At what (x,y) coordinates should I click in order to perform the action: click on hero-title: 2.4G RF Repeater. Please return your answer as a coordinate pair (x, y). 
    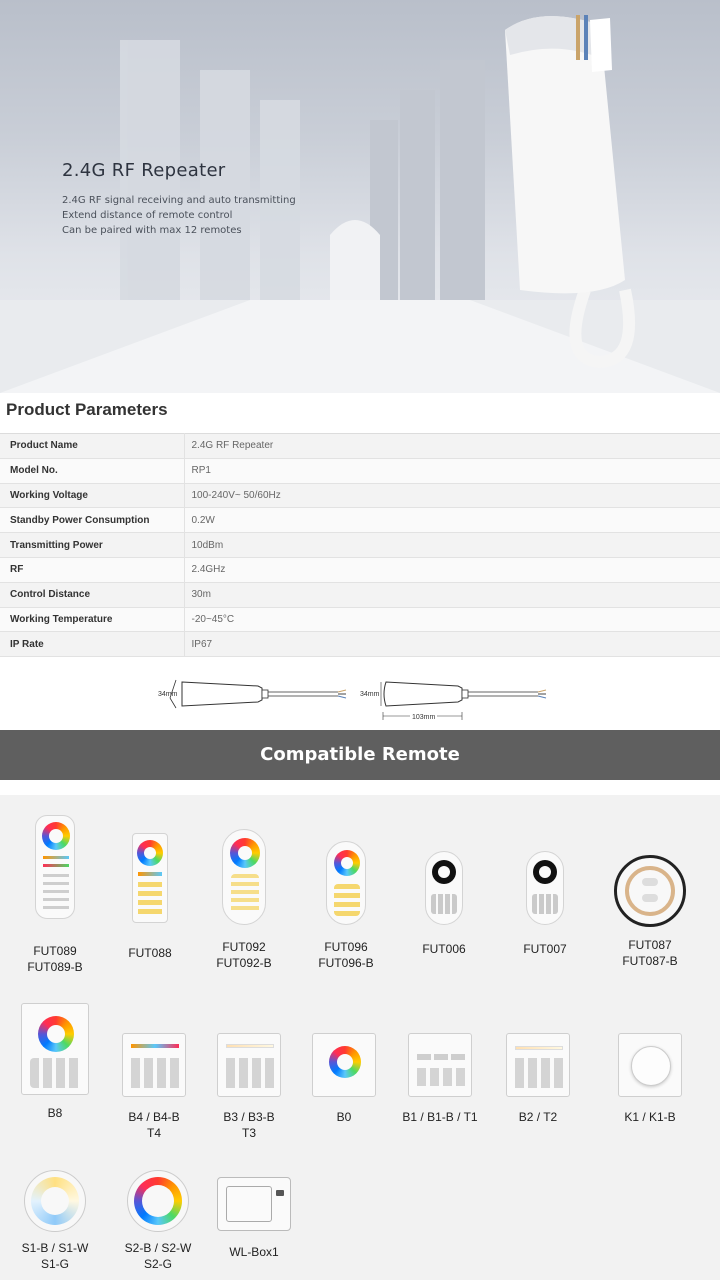
    Looking at the image, I should click on (144, 170).